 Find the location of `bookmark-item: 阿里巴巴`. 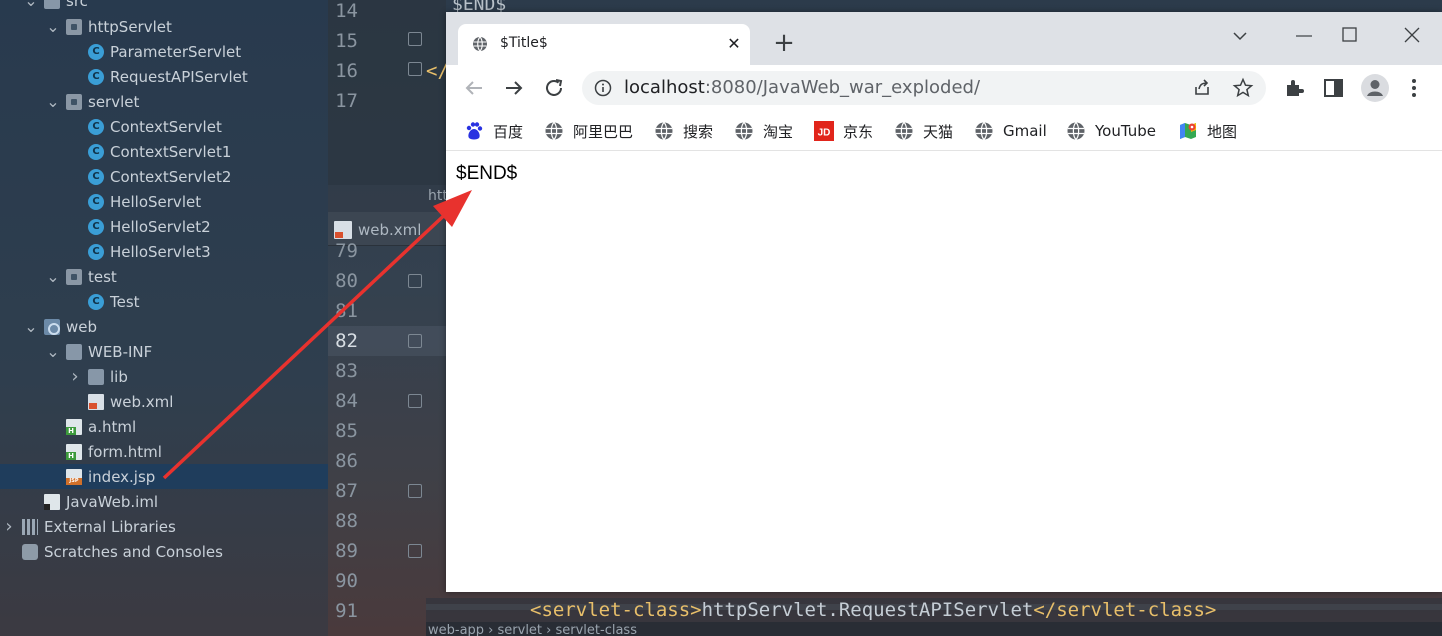

bookmark-item: 阿里巴巴 is located at coordinates (588, 131).